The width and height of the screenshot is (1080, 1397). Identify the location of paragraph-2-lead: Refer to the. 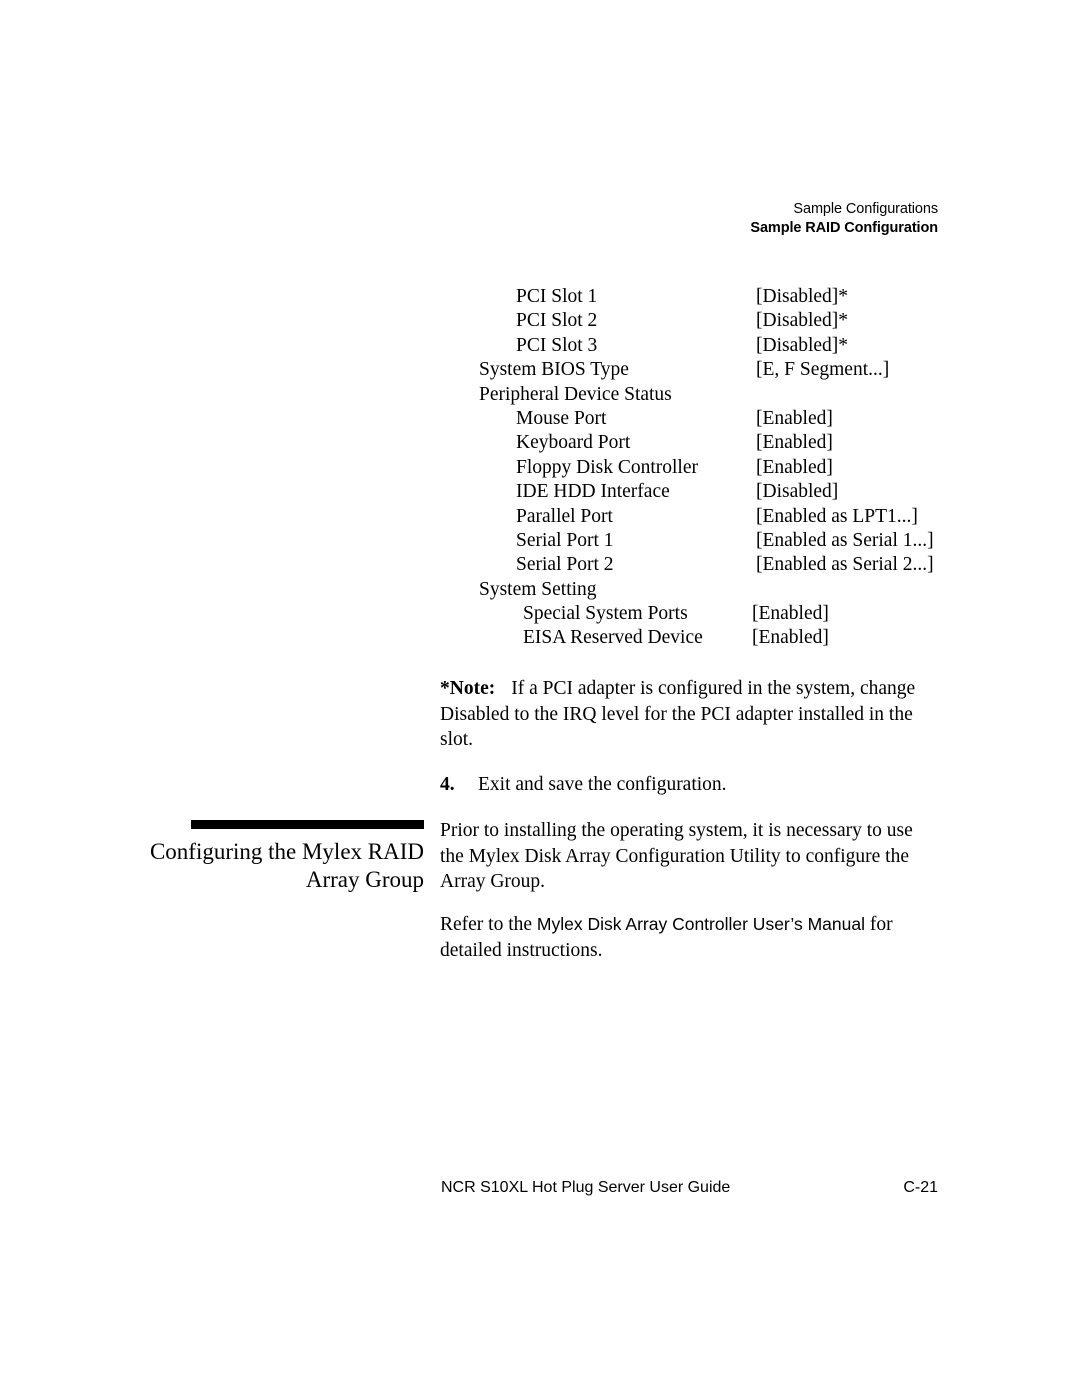
(488, 924).